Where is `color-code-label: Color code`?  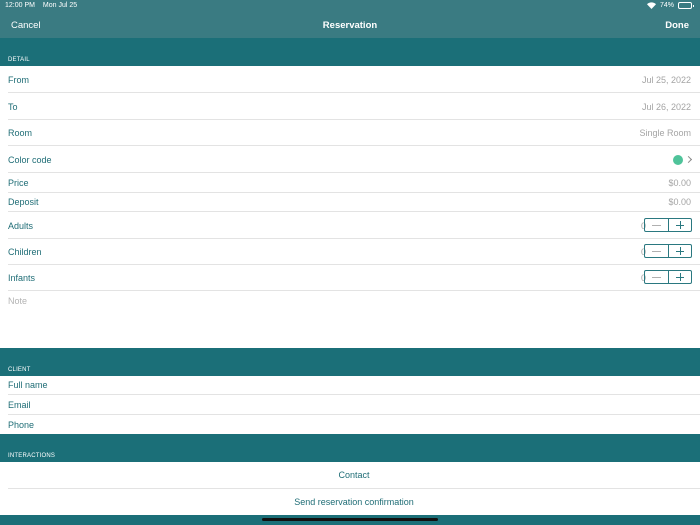 color-code-label: Color code is located at coordinates (30, 160).